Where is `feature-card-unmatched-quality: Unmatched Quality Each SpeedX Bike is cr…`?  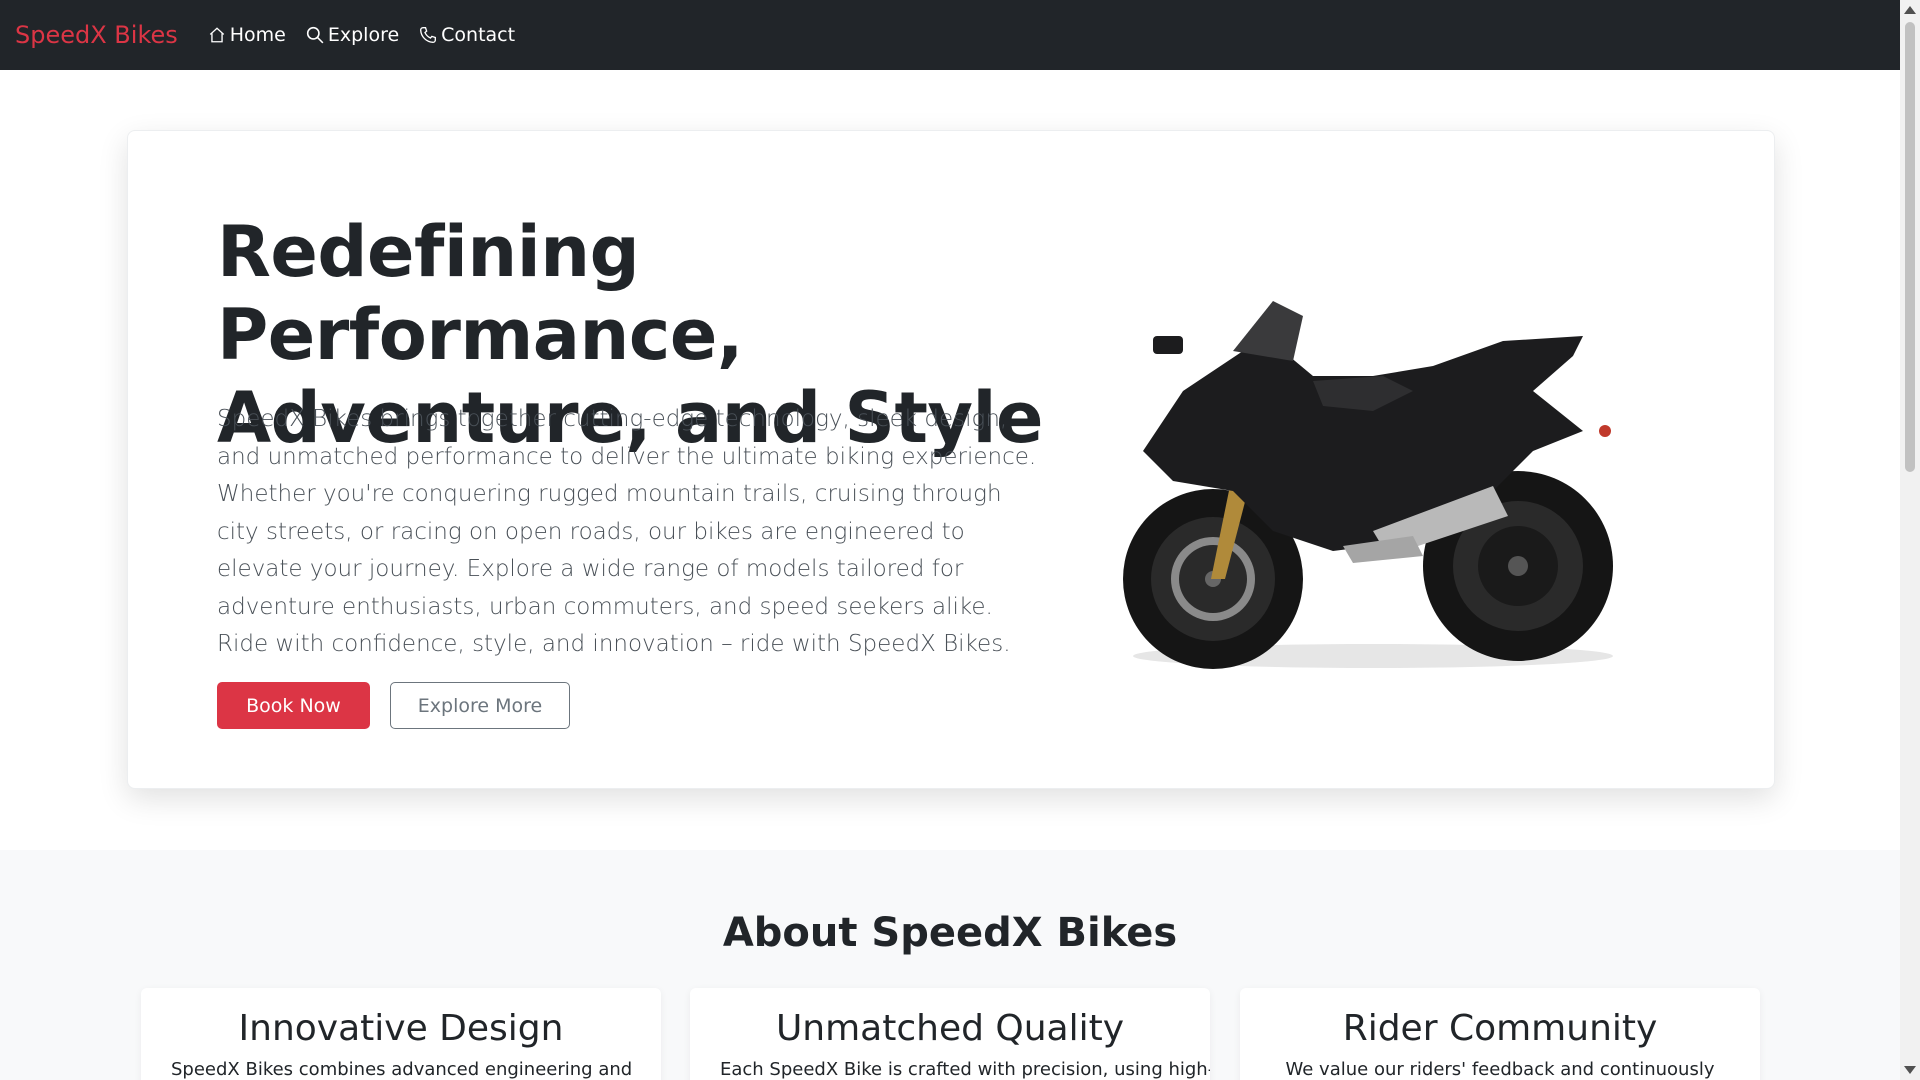
feature-card-unmatched-quality: Unmatched Quality Each SpeedX Bike is cr… is located at coordinates (950, 1034).